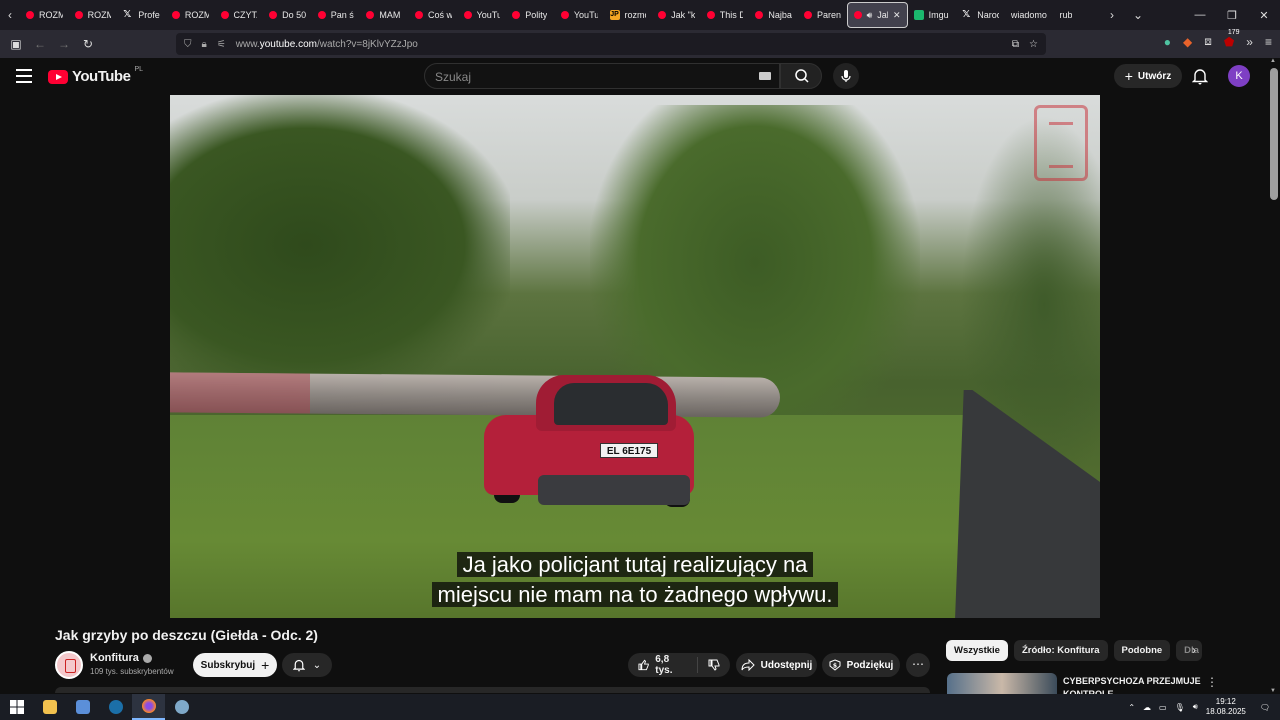  What do you see at coordinates (1061, 143) in the screenshot?
I see `channel-watermark-icon` at bounding box center [1061, 143].